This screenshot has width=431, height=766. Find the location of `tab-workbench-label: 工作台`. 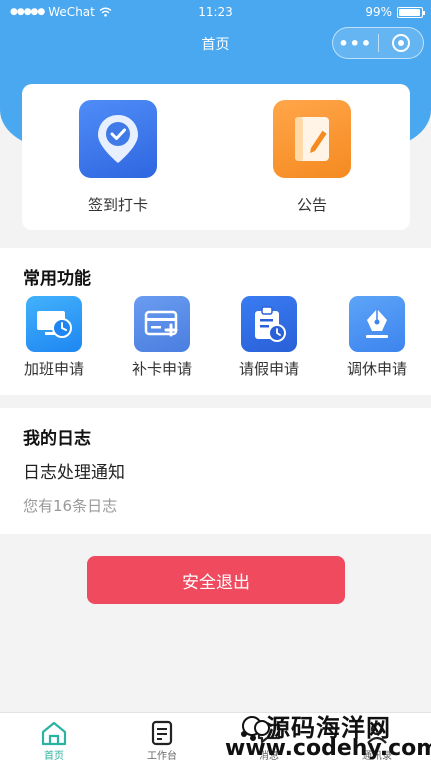

tab-workbench-label: 工作台 is located at coordinates (162, 756).